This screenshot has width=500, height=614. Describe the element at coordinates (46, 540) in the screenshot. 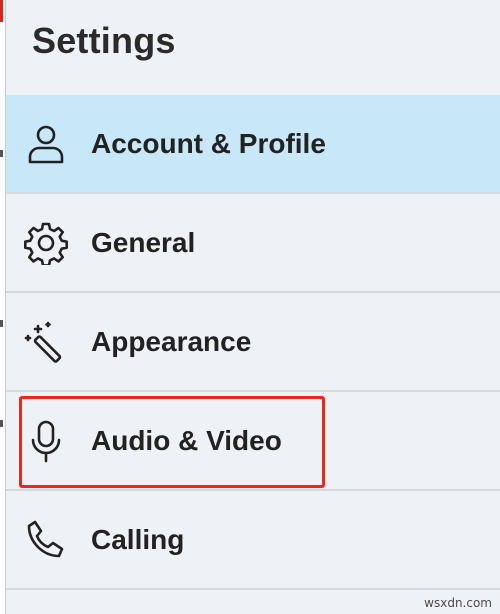

I see `phone-icon` at that location.